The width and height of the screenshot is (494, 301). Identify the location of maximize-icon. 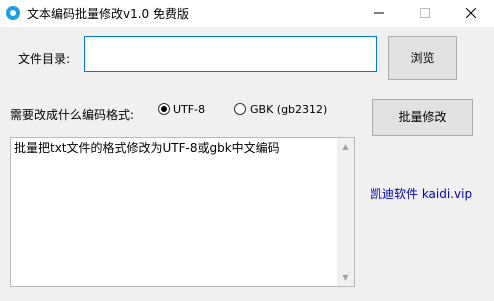
(425, 13).